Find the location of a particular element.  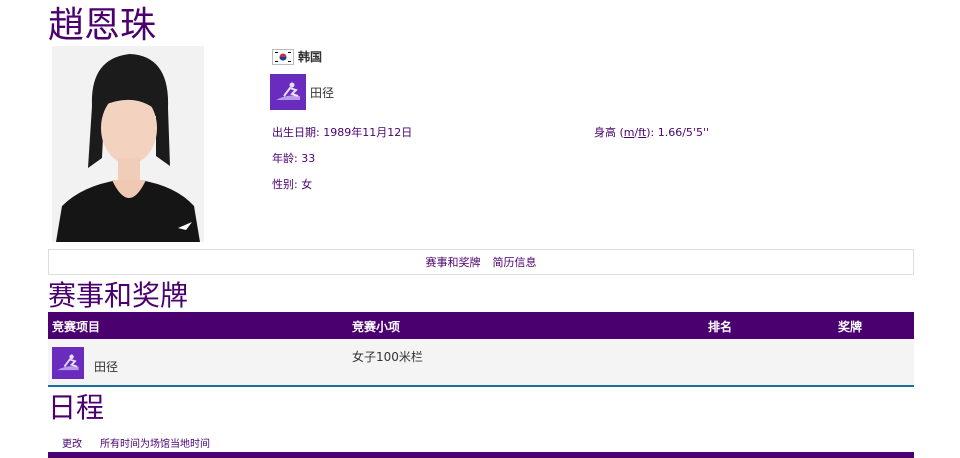

country-name: 韩国 is located at coordinates (310, 57).